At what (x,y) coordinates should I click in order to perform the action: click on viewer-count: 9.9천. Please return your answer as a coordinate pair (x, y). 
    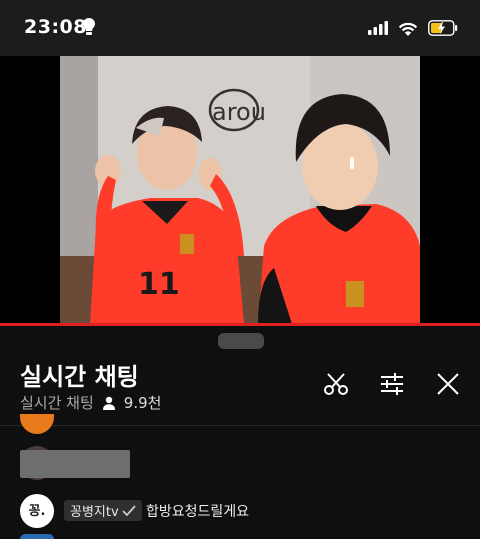
    Looking at the image, I should click on (142, 403).